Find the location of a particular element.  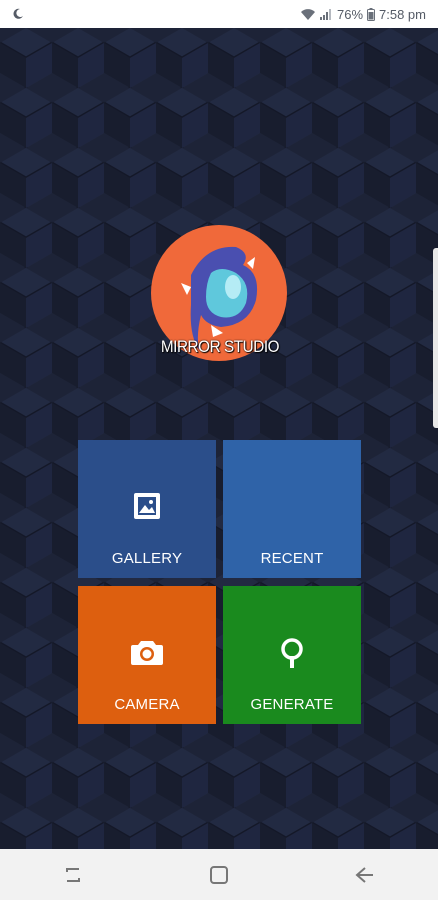

battery-icon is located at coordinates (371, 14).